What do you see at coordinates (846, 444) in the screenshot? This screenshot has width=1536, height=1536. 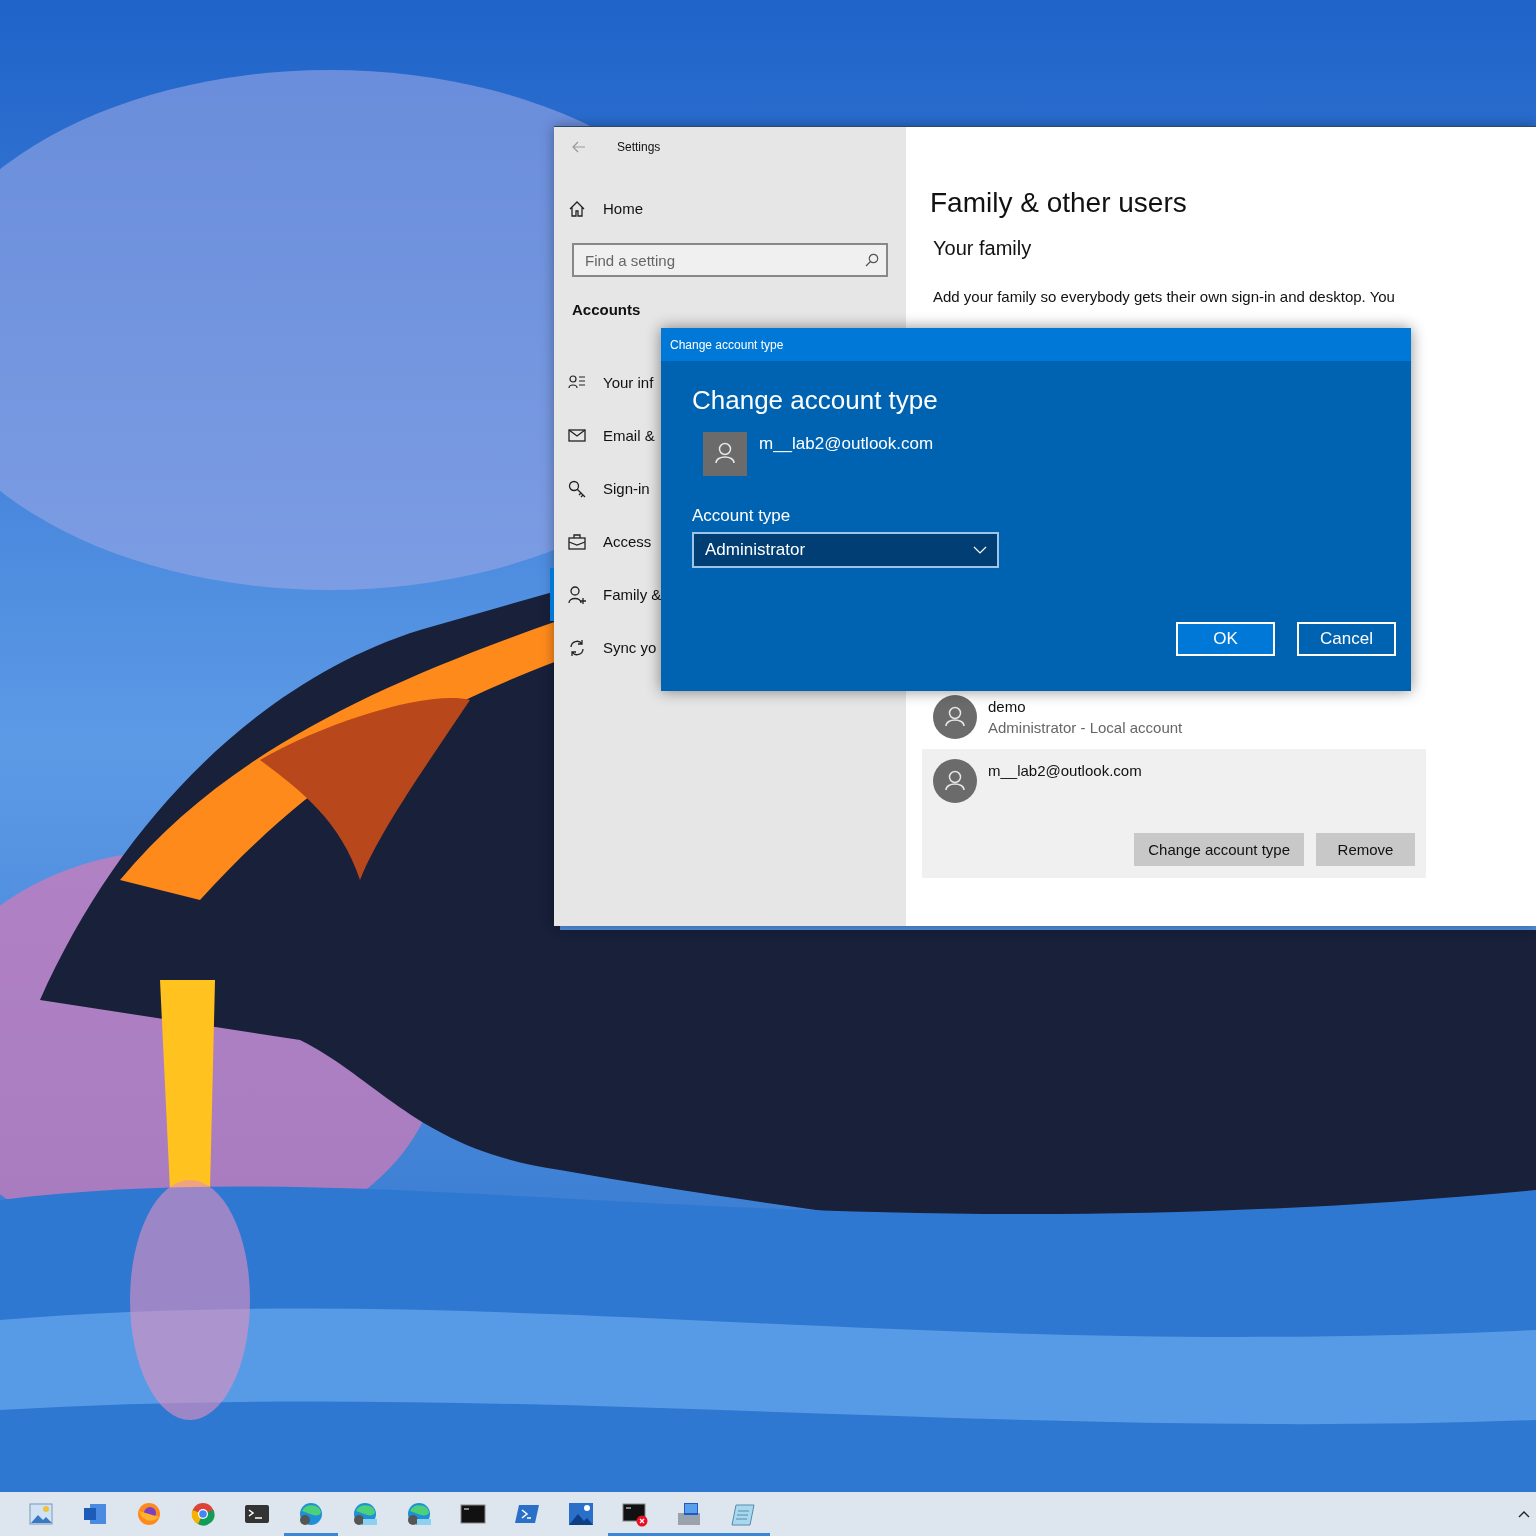 I see `account-email: m__lab2@outlook.com` at bounding box center [846, 444].